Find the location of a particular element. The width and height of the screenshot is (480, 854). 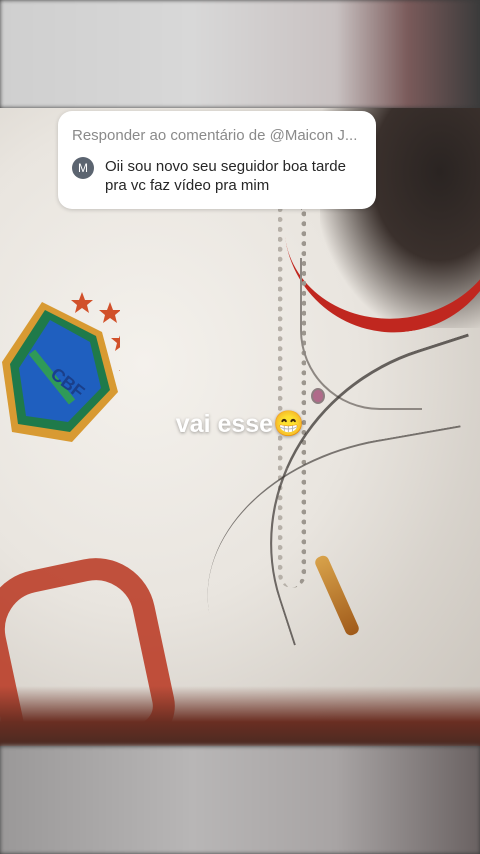

top-blur-background is located at coordinates (240, 54).